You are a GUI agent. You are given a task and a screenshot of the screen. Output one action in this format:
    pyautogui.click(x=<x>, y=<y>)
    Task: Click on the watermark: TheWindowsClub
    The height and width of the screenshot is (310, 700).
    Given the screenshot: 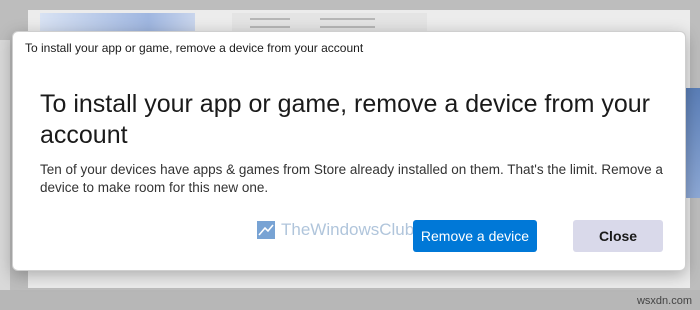 What is the action you would take?
    pyautogui.click(x=335, y=230)
    